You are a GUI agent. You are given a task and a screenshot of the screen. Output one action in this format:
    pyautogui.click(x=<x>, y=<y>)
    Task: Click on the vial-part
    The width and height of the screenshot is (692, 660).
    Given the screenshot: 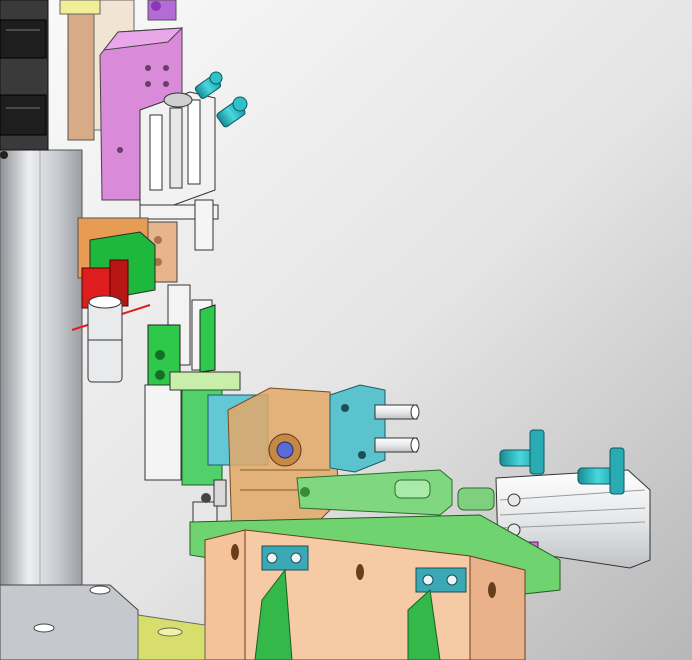 What is the action you would take?
    pyautogui.click(x=105, y=339)
    